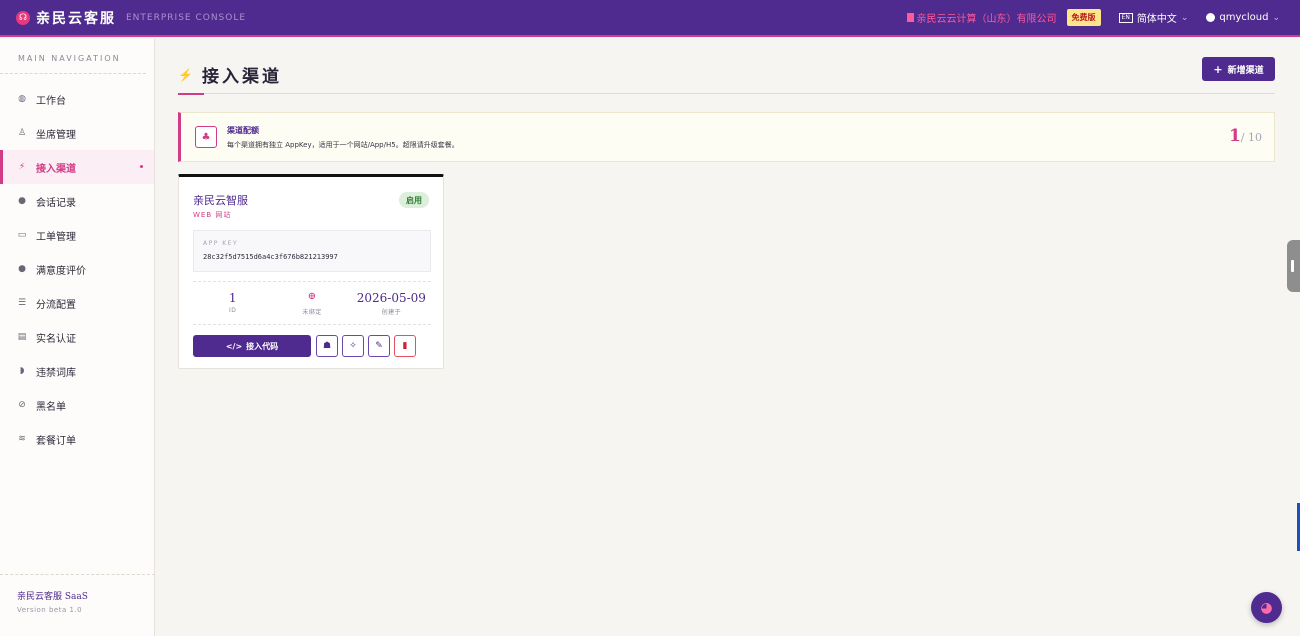 The height and width of the screenshot is (636, 1300). Describe the element at coordinates (22, 439) in the screenshot. I see `layers-icon: ≋` at that location.